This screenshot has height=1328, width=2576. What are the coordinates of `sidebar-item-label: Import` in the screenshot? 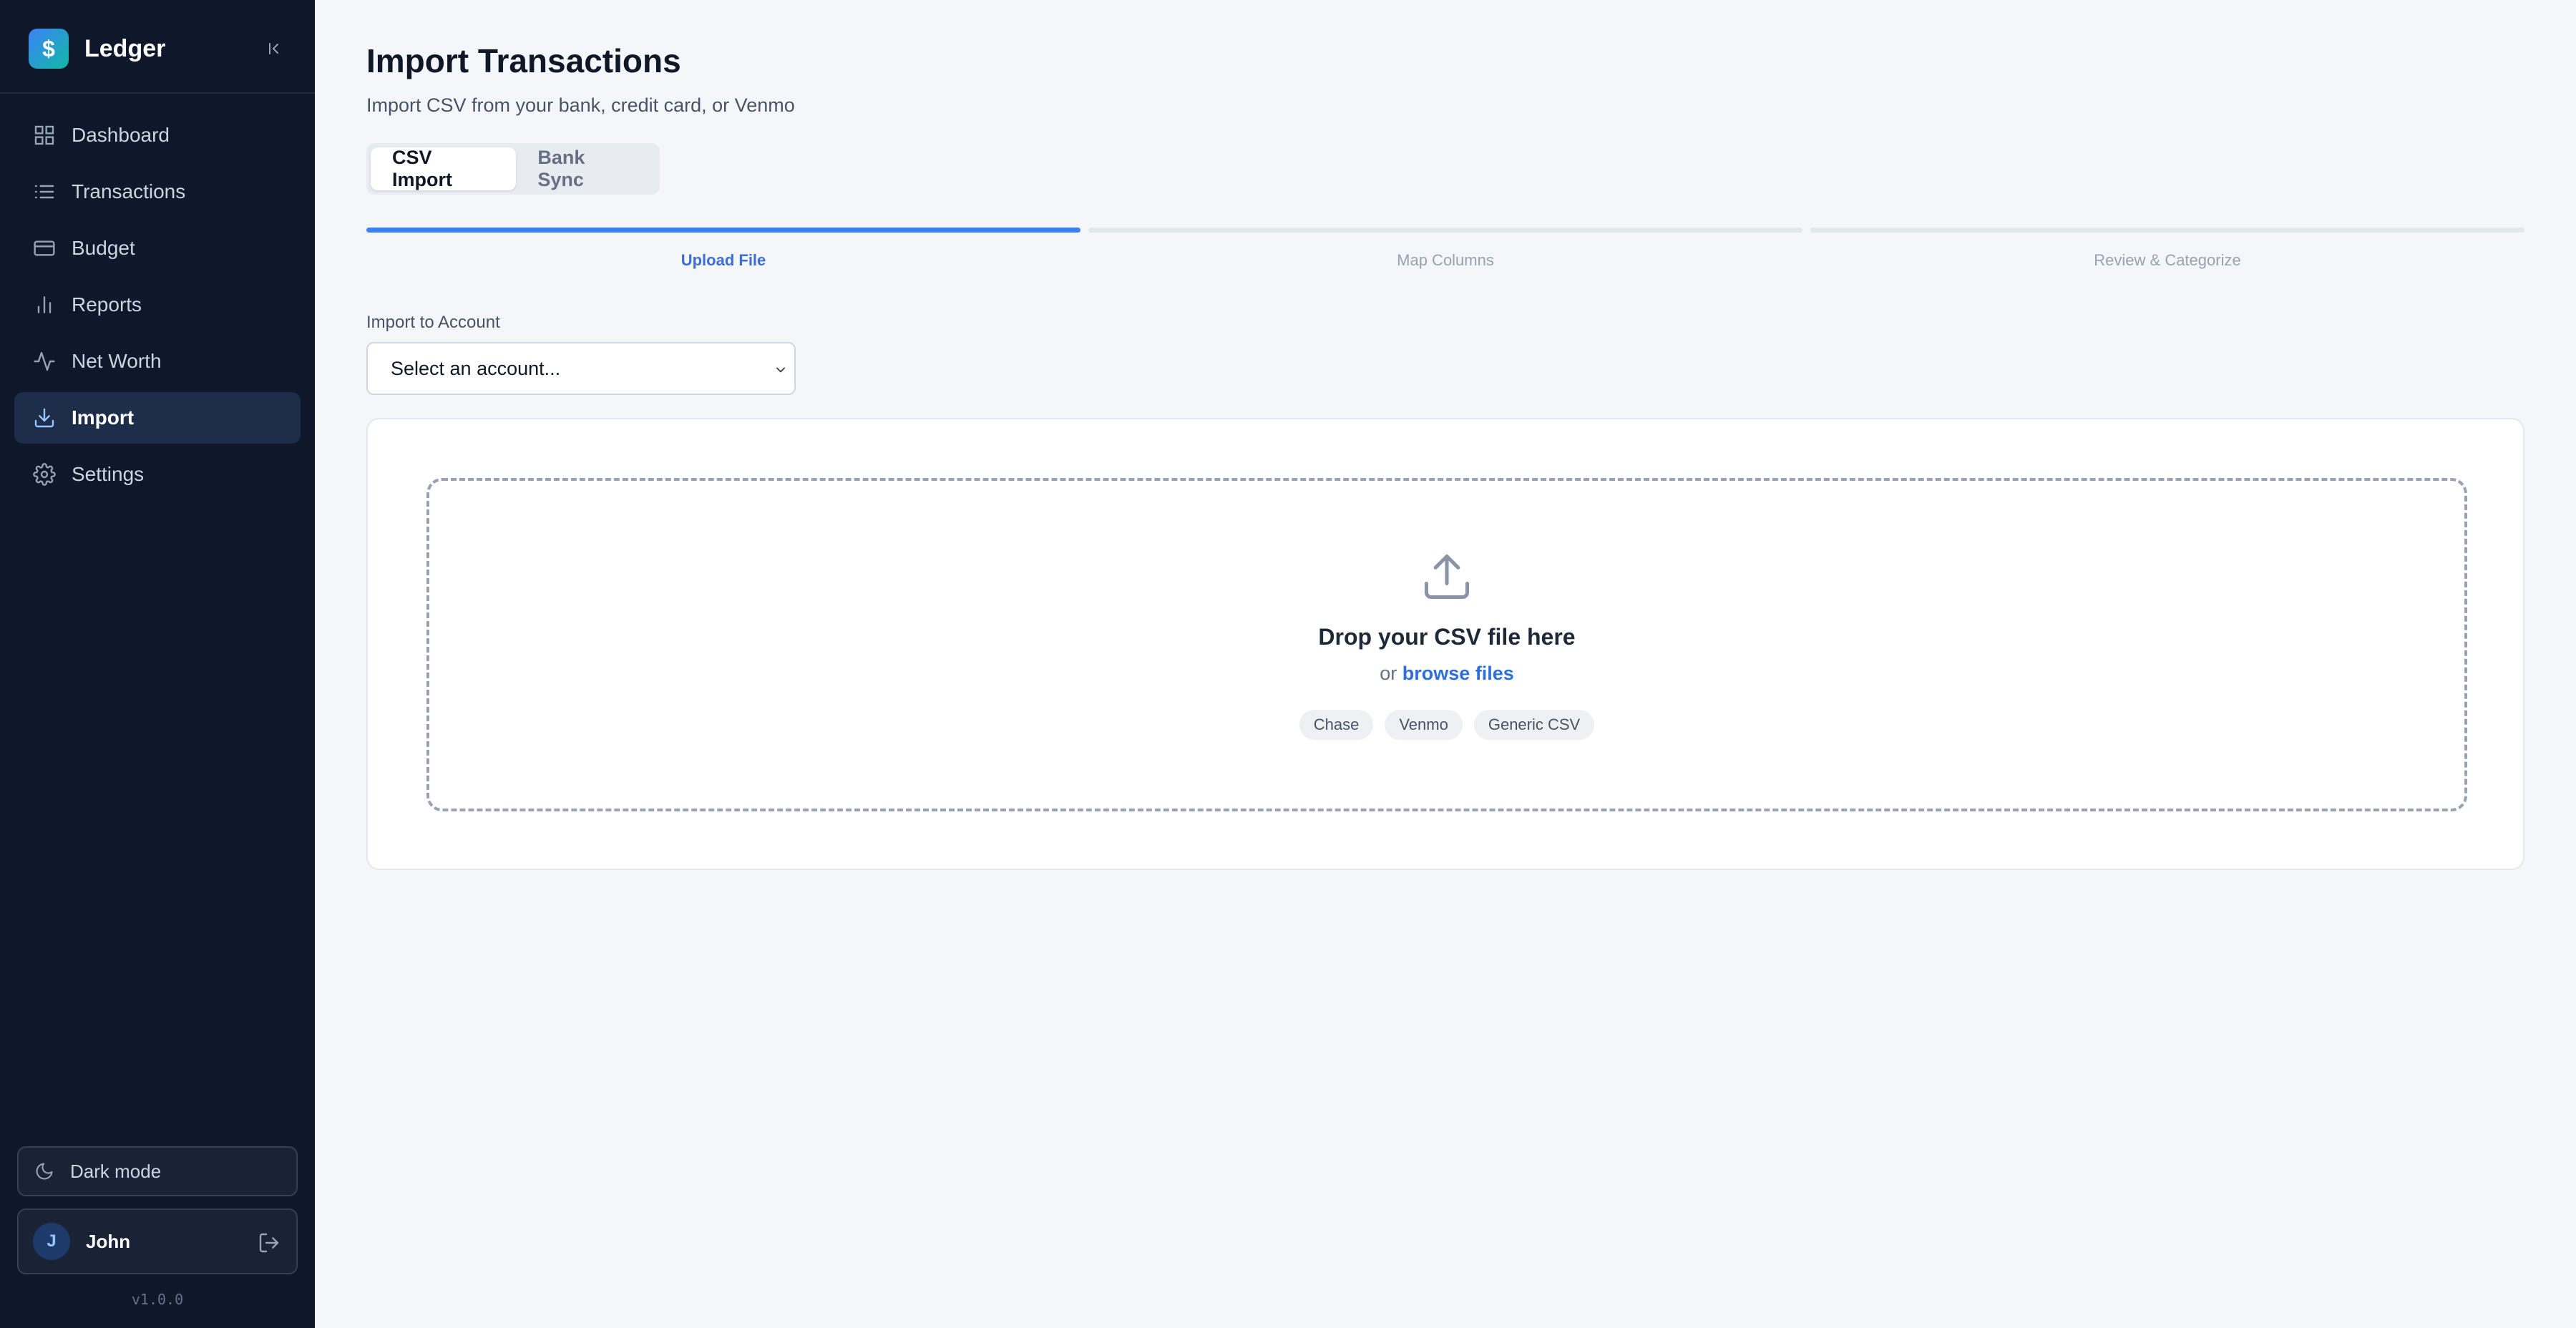 It's located at (103, 417).